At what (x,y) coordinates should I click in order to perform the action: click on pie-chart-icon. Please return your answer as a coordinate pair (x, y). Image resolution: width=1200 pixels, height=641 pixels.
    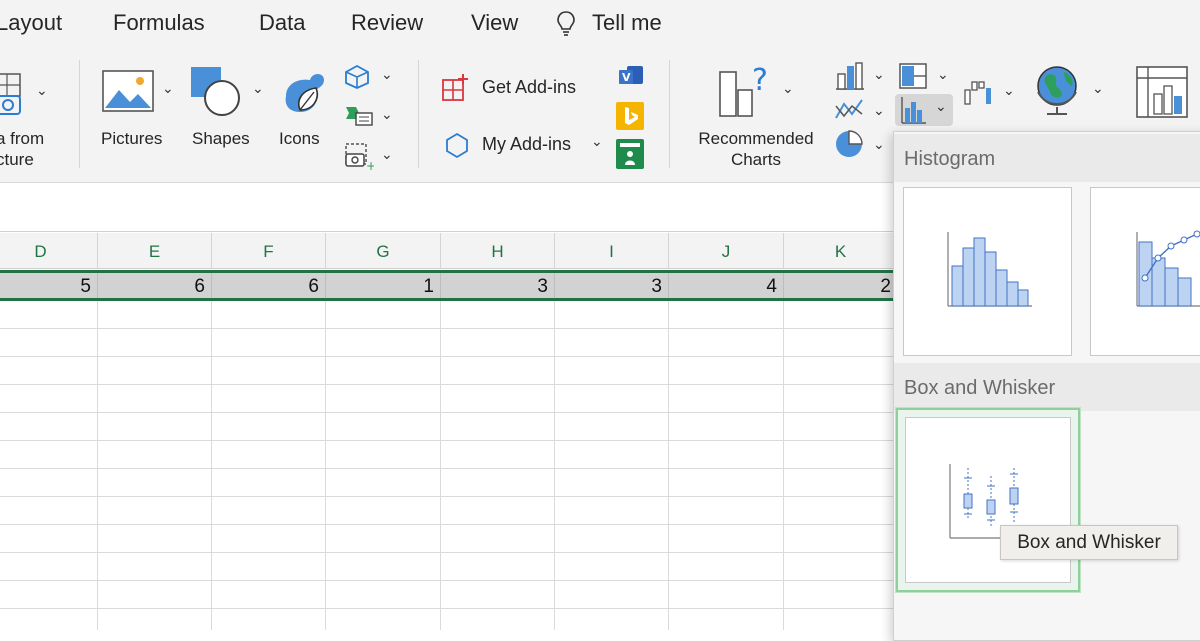
    Looking at the image, I should click on (850, 146).